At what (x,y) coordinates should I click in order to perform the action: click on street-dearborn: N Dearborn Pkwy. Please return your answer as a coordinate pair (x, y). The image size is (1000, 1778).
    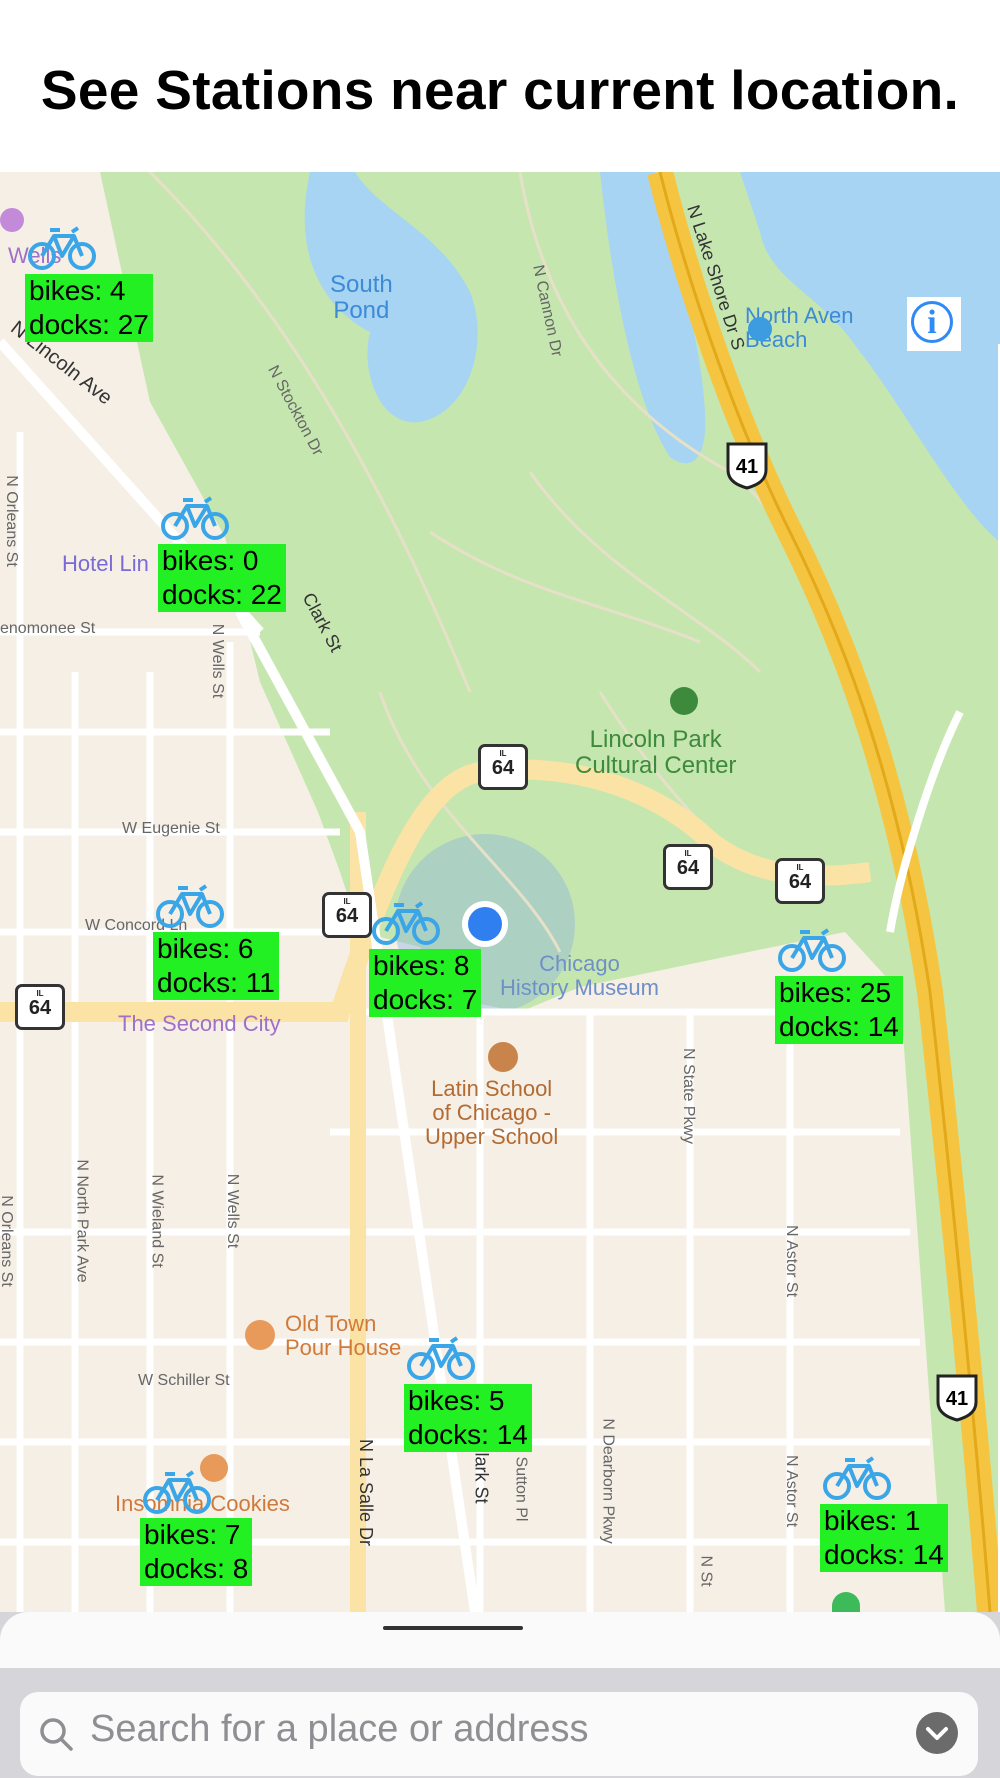
    Looking at the image, I should click on (608, 1481).